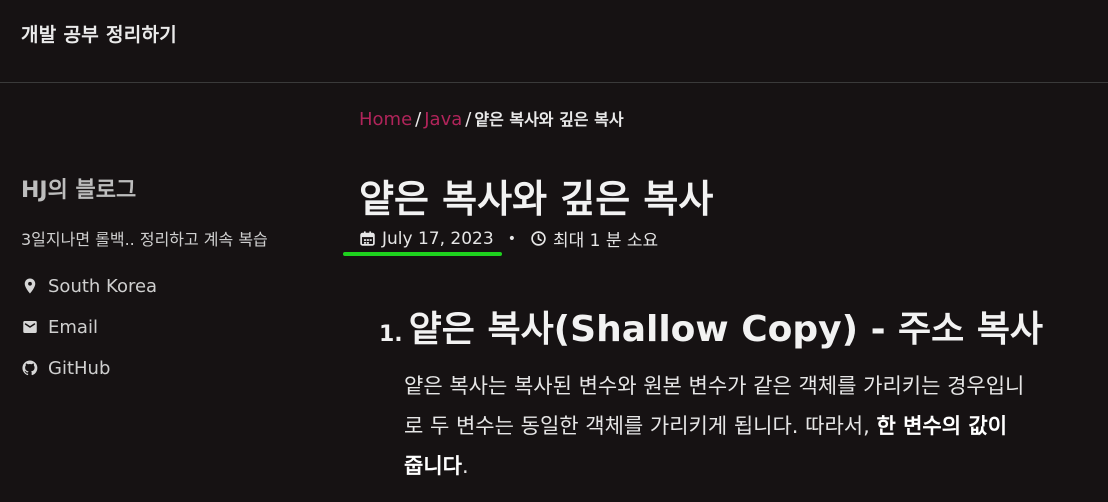 The height and width of the screenshot is (502, 1108). What do you see at coordinates (433, 466) in the screenshot?
I see `paragraph-bold-text: 줍니다` at bounding box center [433, 466].